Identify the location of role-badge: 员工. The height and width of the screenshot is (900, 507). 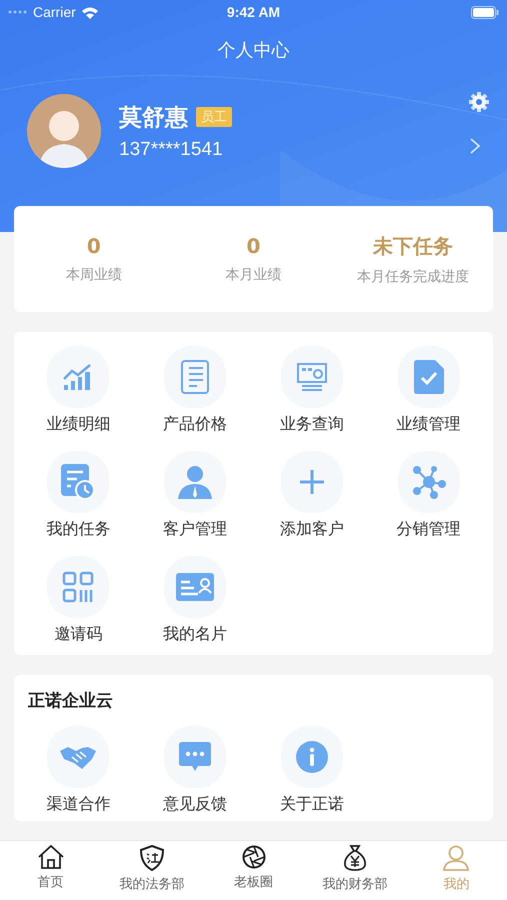
(214, 117).